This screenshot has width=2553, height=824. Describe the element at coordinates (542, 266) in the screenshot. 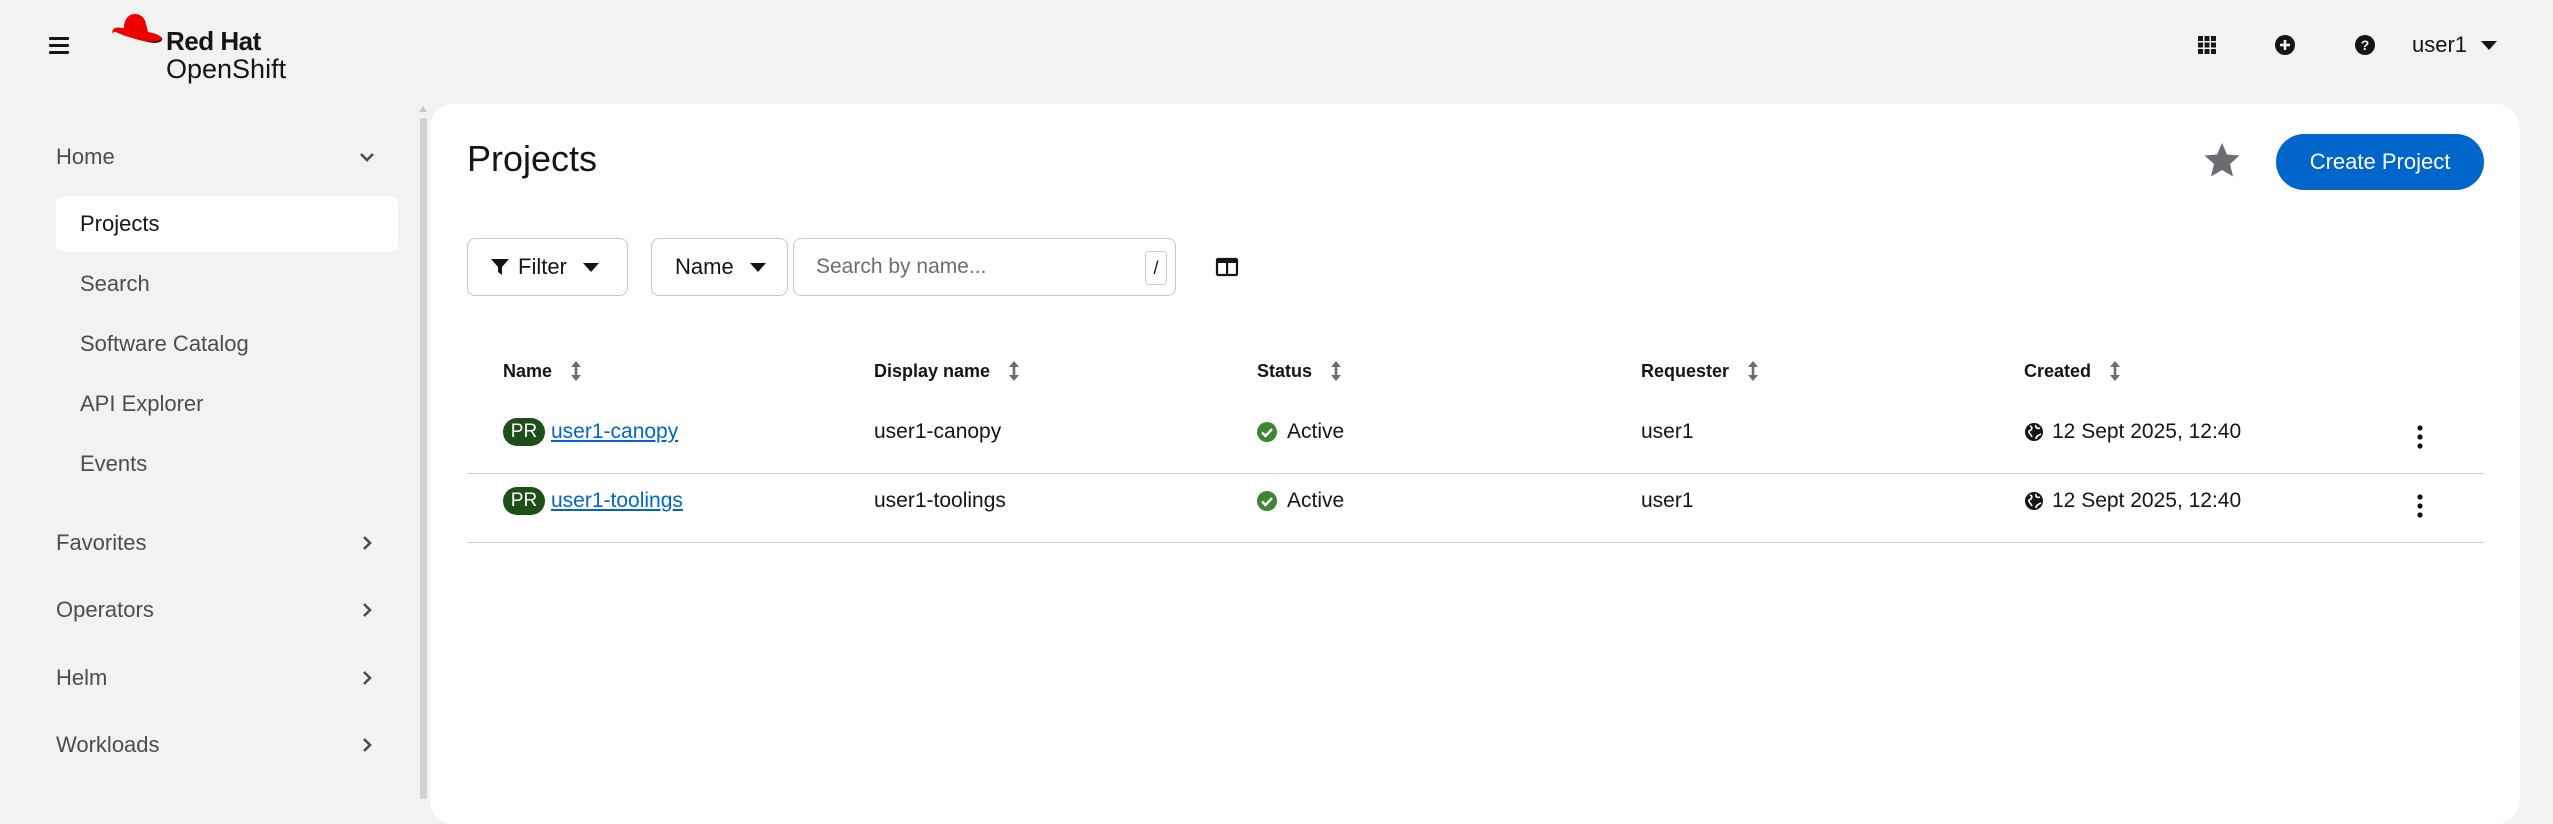

I see `filter-label: Filter` at that location.